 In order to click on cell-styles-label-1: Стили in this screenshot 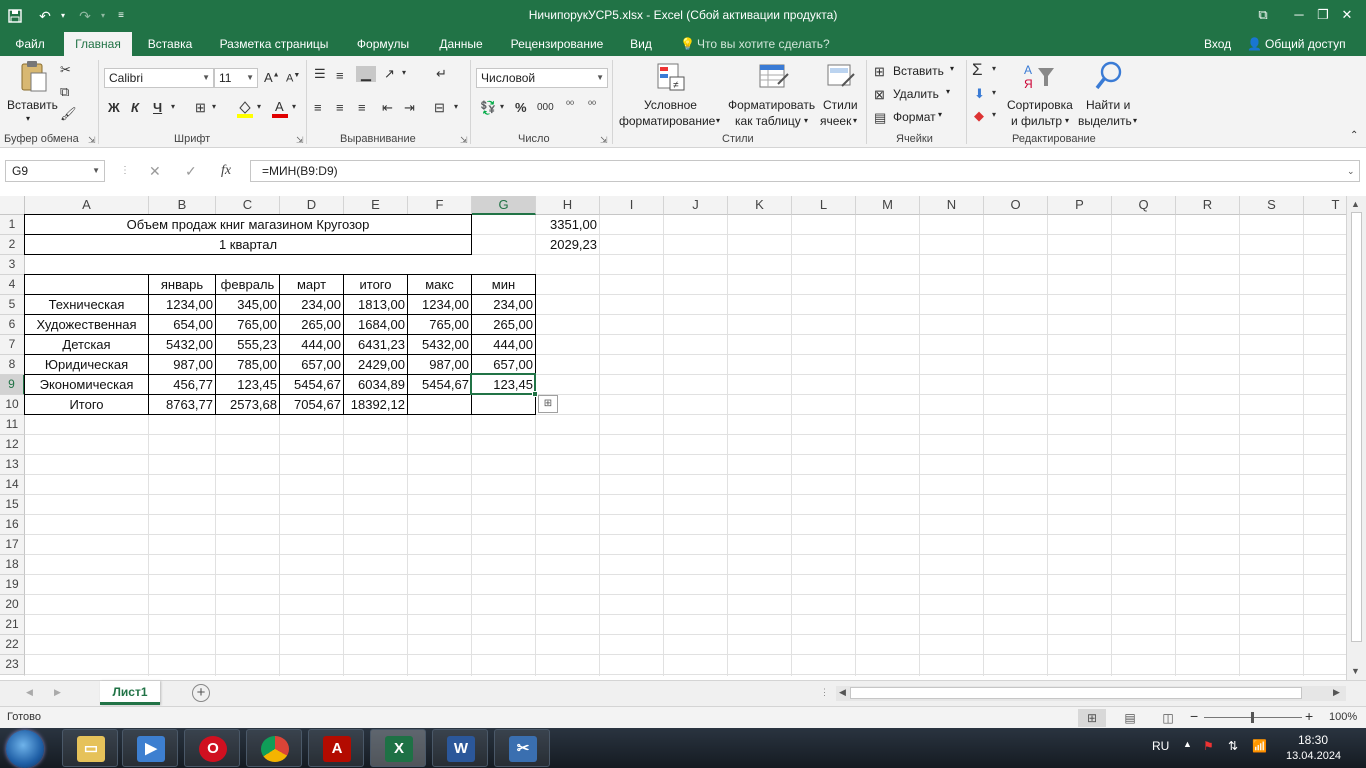, I will do `click(840, 105)`.